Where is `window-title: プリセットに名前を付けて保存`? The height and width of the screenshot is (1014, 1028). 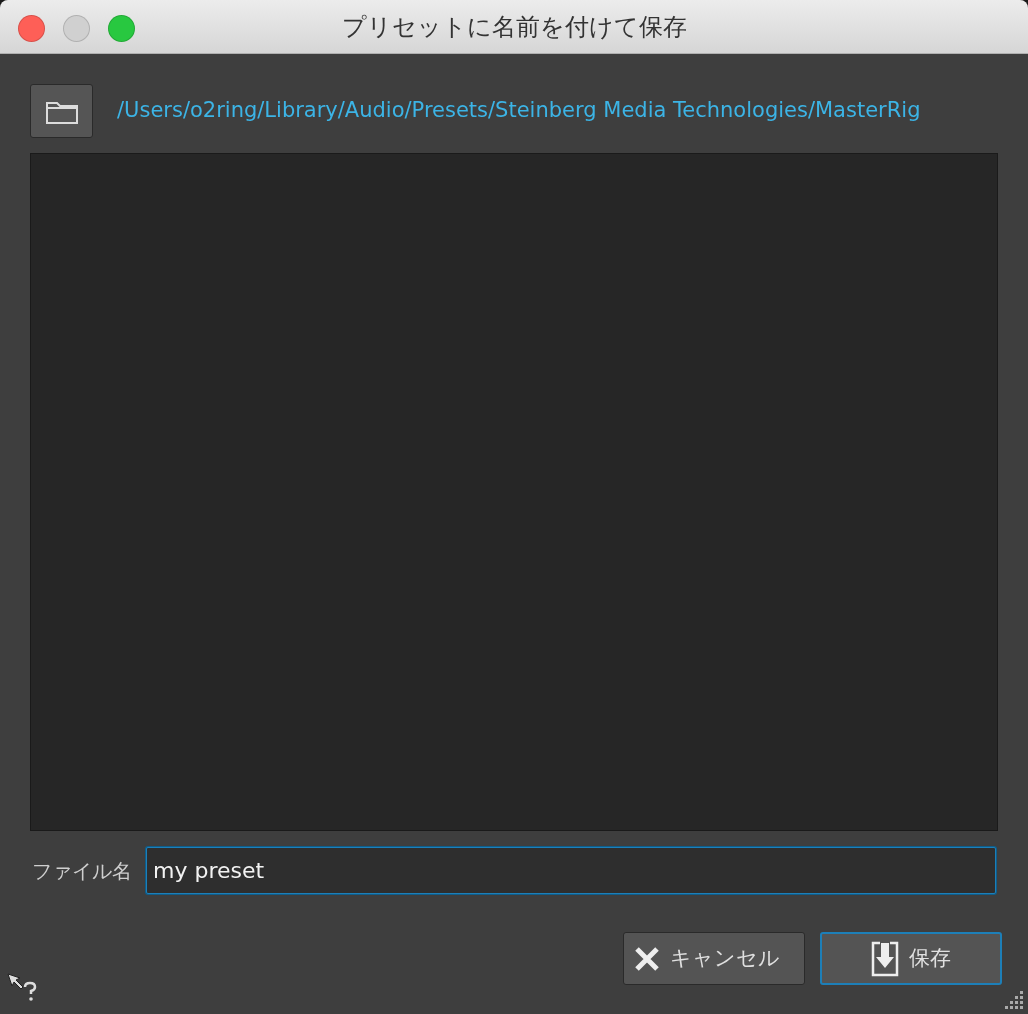
window-title: プリセットに名前を付けて保存 is located at coordinates (514, 27).